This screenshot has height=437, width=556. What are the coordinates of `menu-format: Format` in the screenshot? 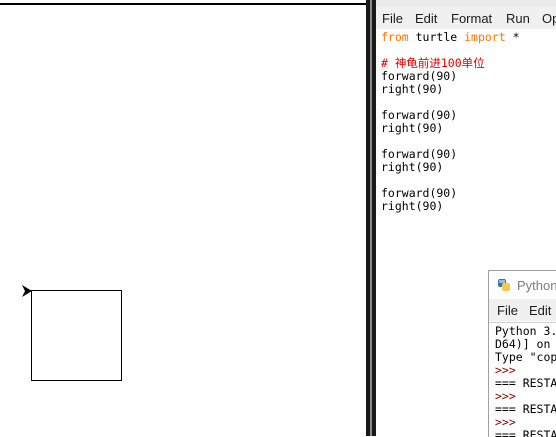 It's located at (471, 18).